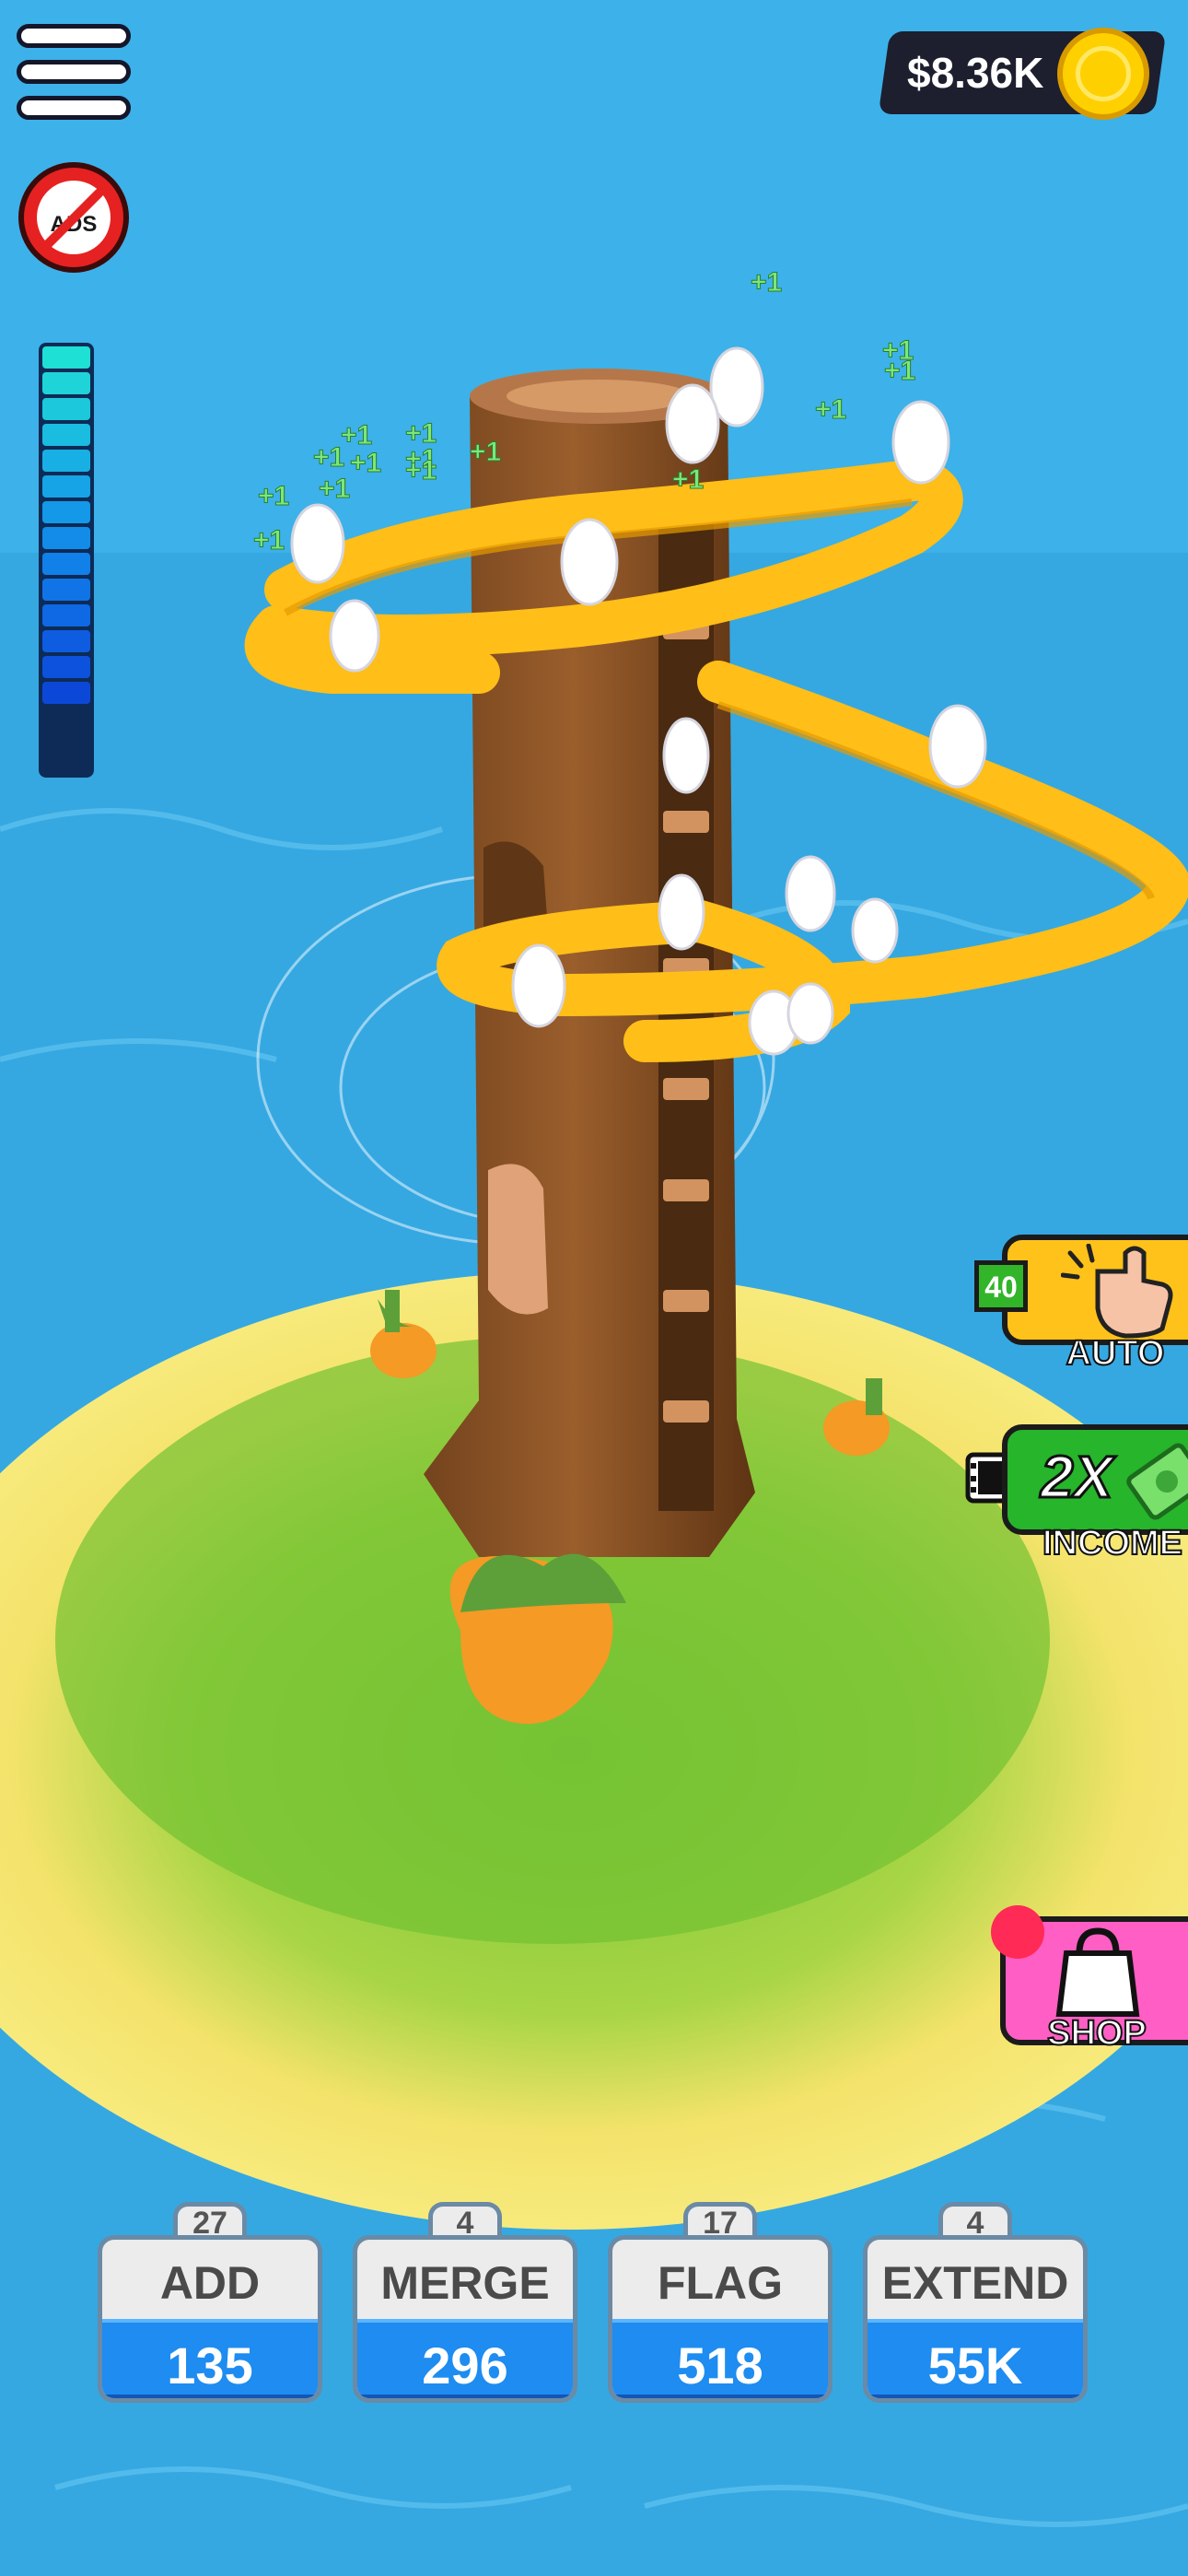  I want to click on upgrade-card: EXTEND 55K, so click(976, 2319).